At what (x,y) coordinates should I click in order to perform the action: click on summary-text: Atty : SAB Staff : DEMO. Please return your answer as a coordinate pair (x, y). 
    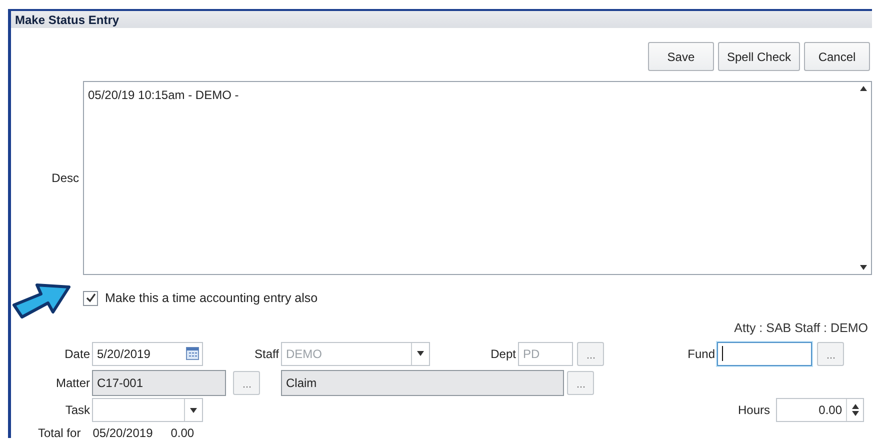
    Looking at the image, I should click on (801, 328).